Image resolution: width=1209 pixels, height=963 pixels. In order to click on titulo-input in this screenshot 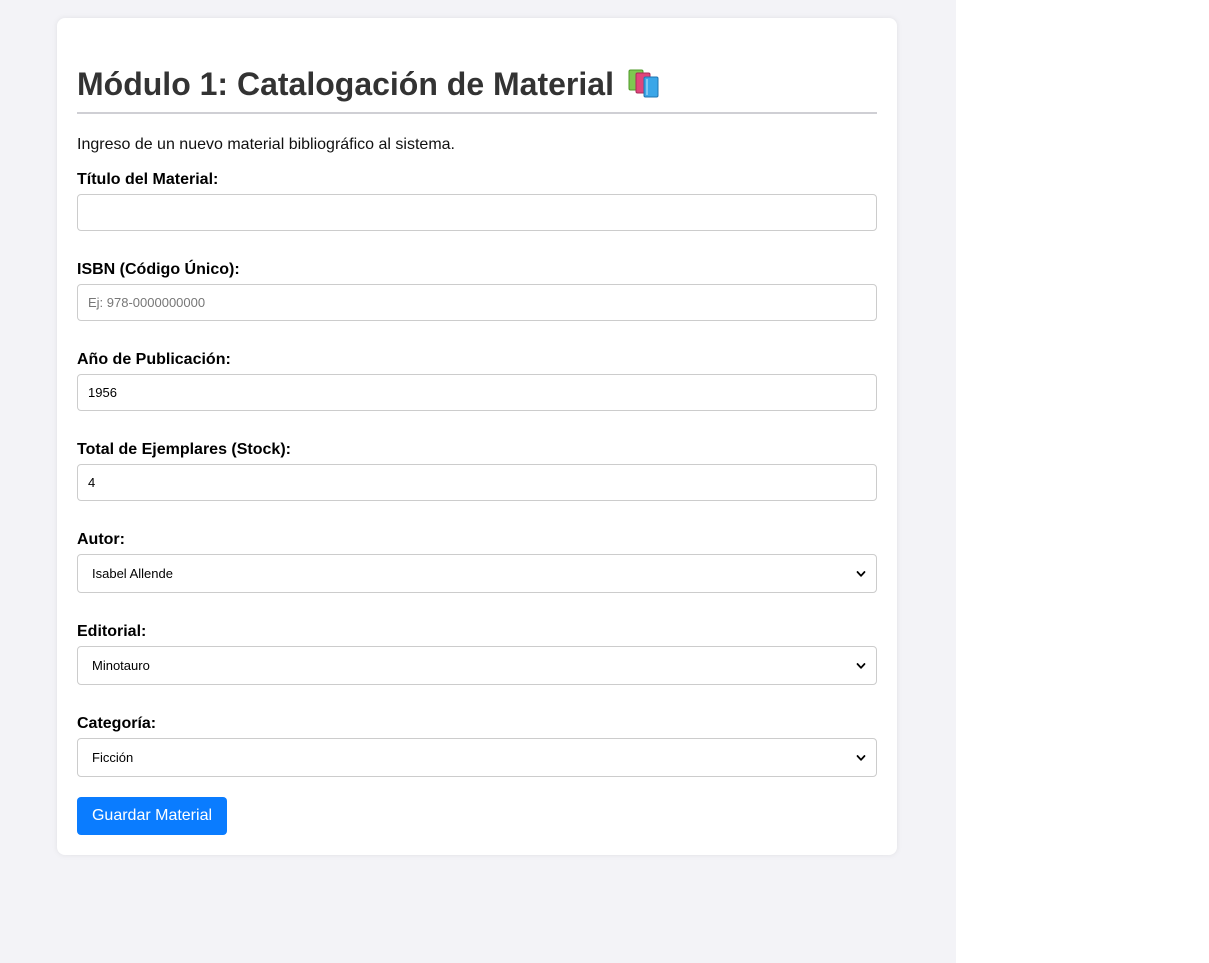, I will do `click(477, 212)`.